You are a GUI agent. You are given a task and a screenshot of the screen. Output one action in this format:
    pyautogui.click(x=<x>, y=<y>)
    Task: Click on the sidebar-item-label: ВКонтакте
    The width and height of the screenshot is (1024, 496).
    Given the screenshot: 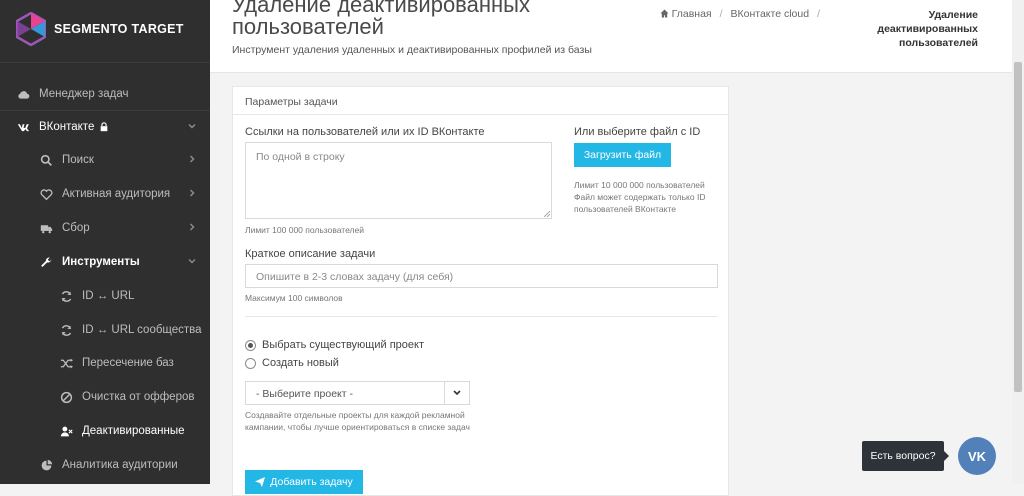 What is the action you would take?
    pyautogui.click(x=67, y=127)
    